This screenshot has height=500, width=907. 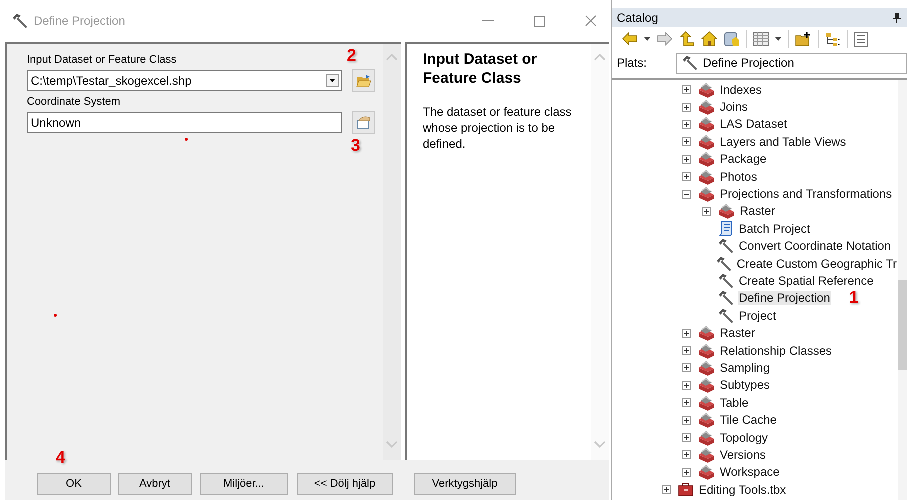 I want to click on list-view-icon, so click(x=861, y=39).